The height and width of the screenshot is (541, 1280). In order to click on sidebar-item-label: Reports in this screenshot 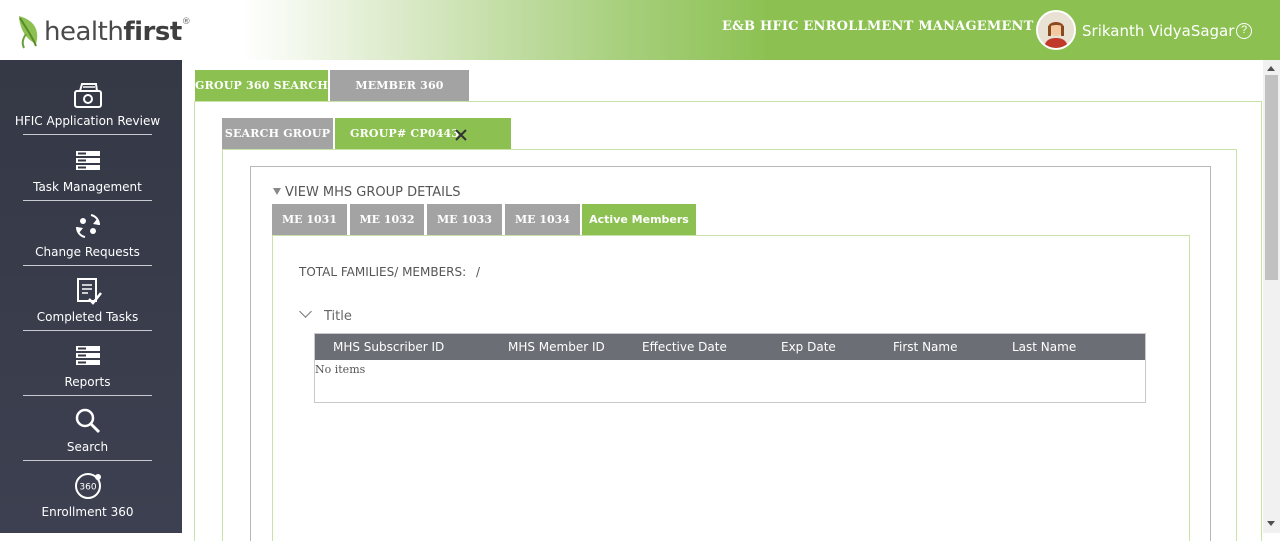, I will do `click(87, 382)`.